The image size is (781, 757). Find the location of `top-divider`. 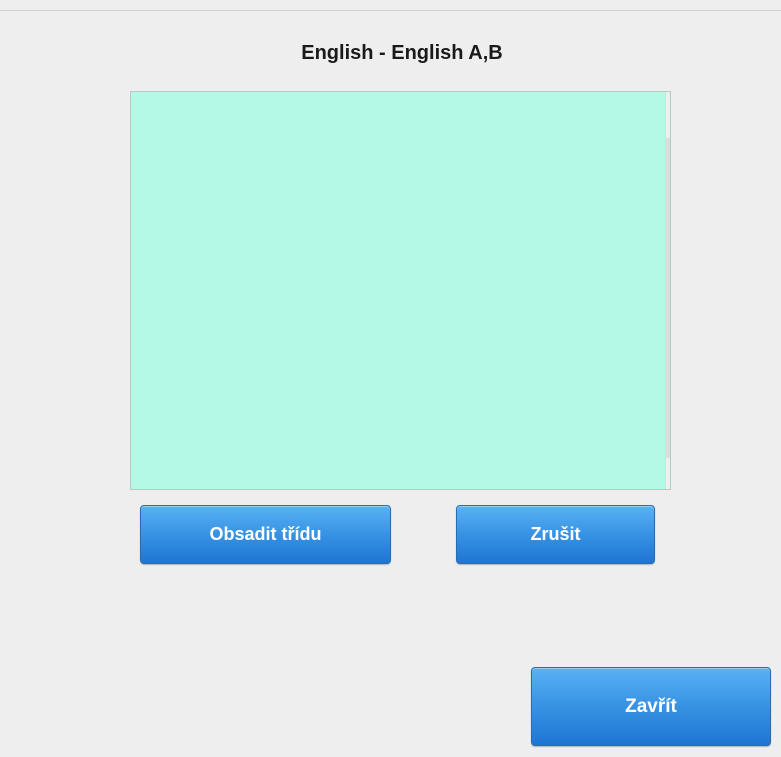

top-divider is located at coordinates (390, 10).